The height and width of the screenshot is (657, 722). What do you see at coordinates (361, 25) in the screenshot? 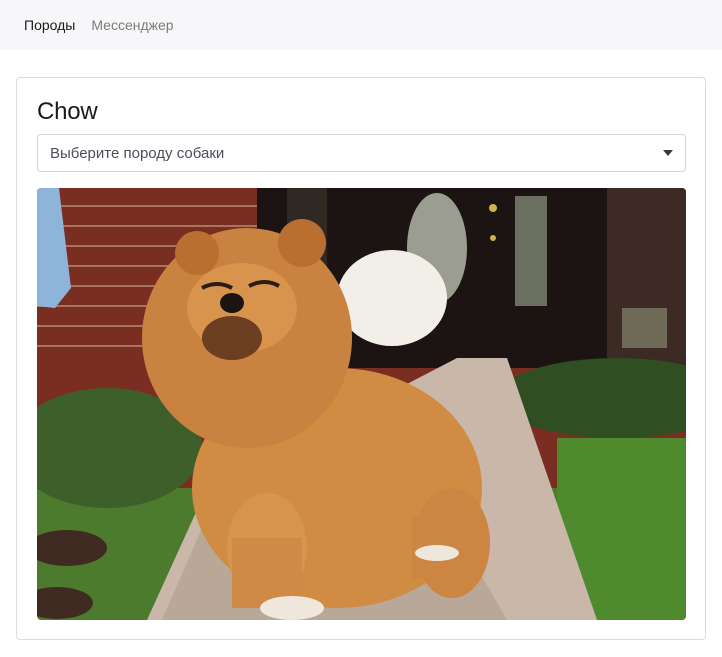
I see `top-navbar: Породы Мессенджер` at bounding box center [361, 25].